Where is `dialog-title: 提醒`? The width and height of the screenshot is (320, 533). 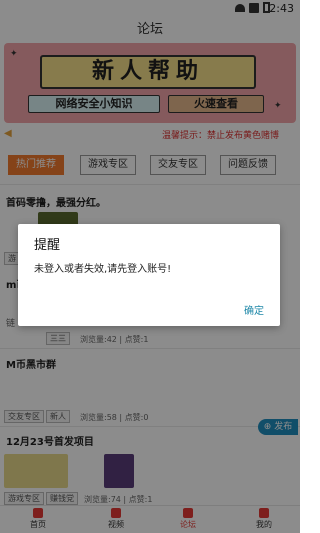
dialog-title: 提醒 is located at coordinates (47, 245).